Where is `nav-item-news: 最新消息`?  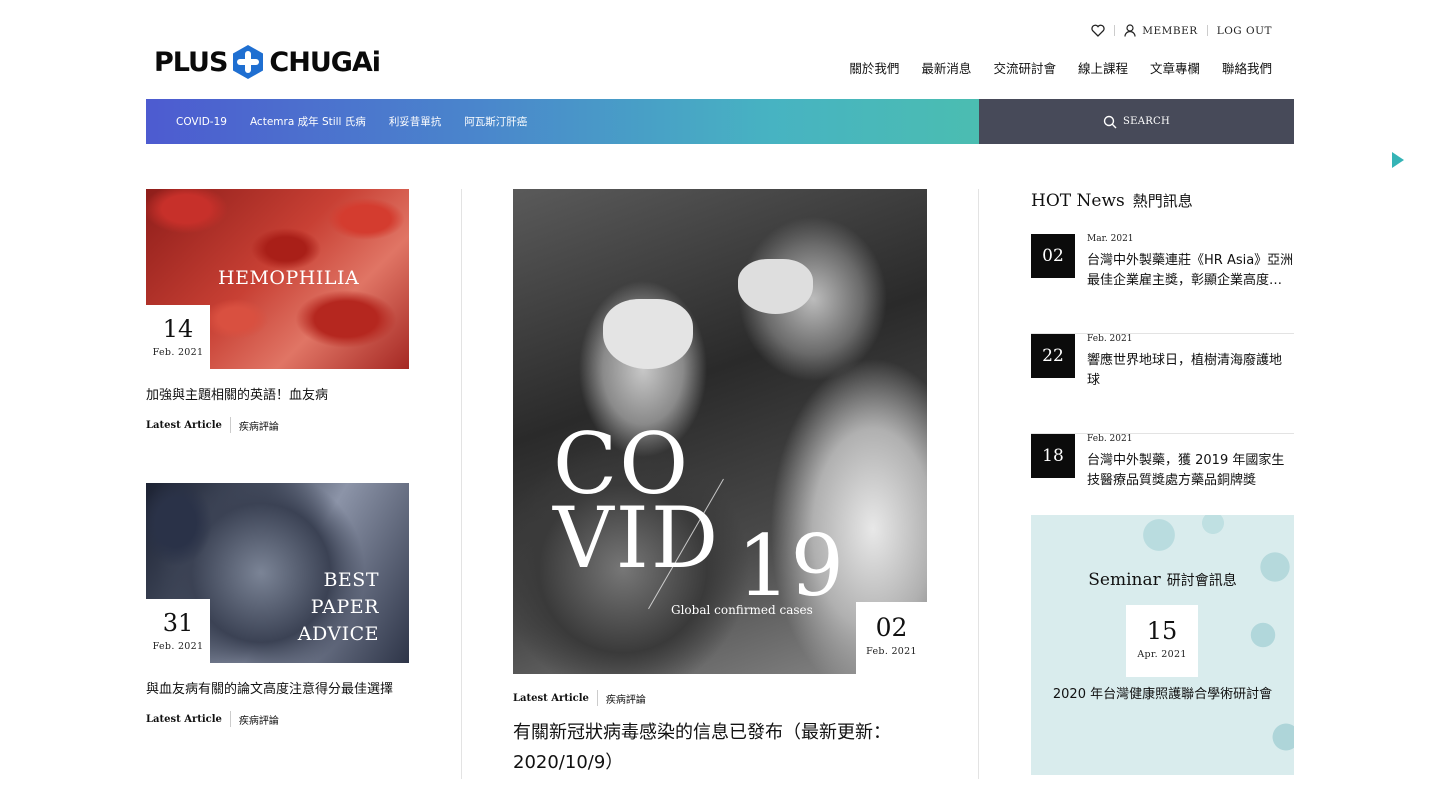 nav-item-news: 最新消息 is located at coordinates (946, 67).